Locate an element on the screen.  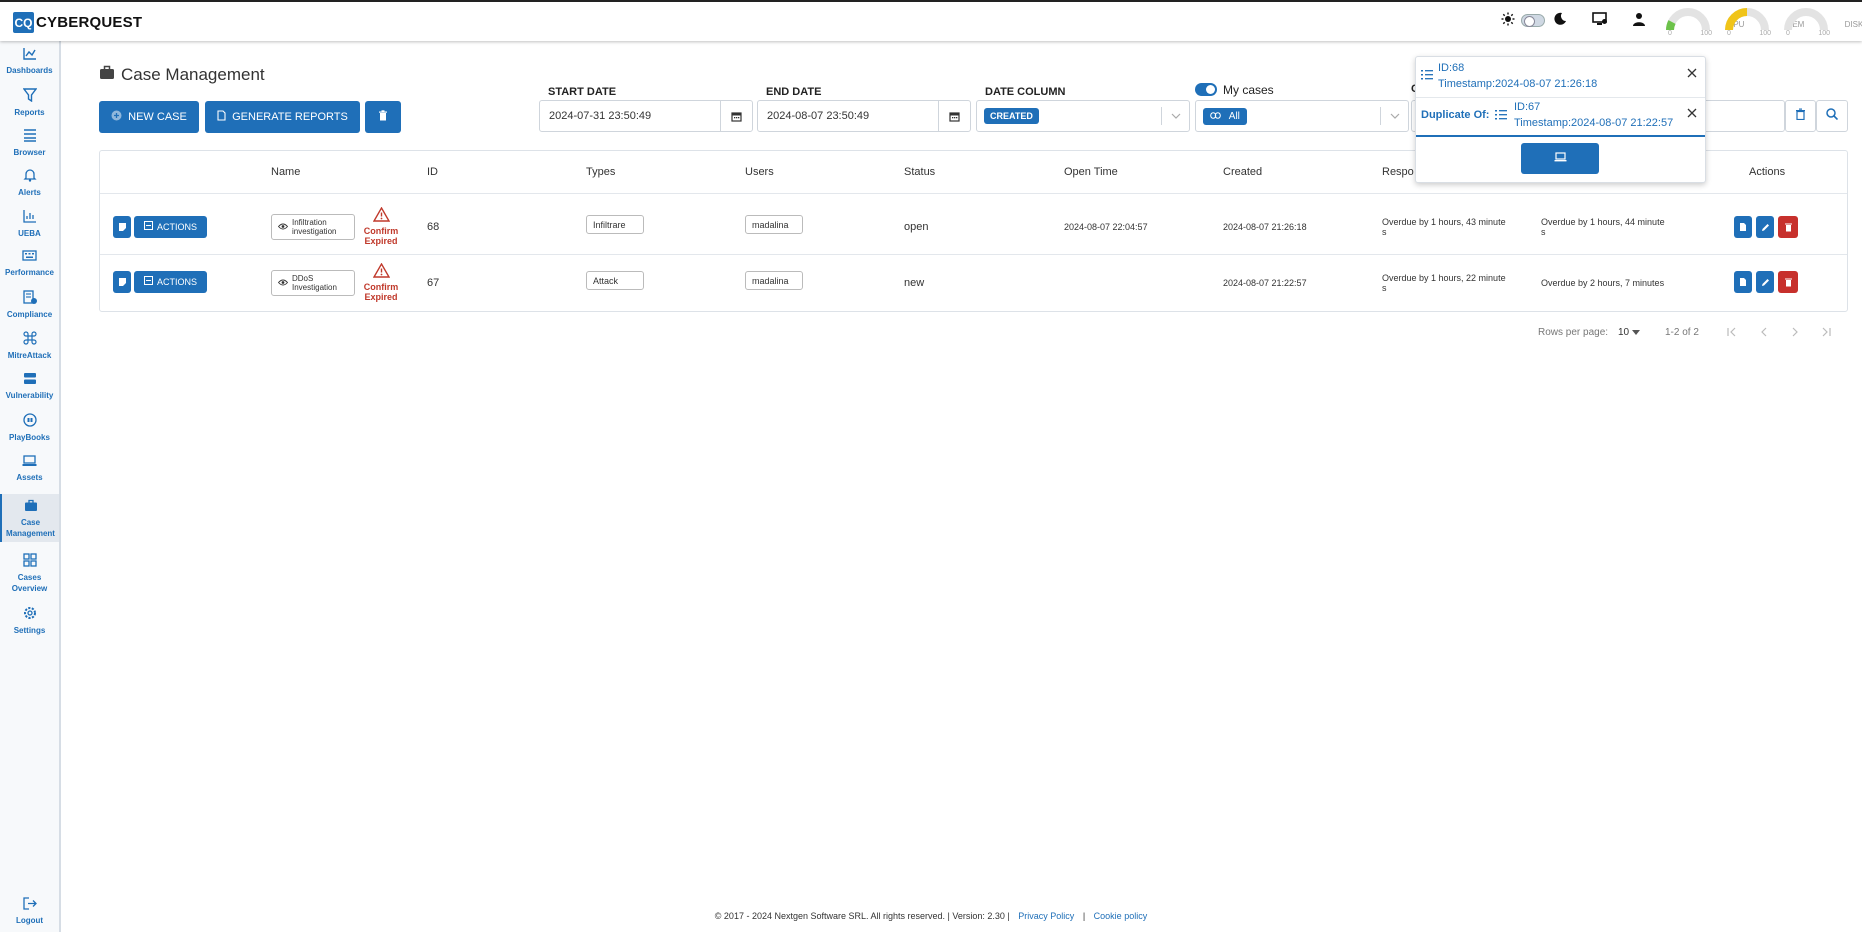
grid-icon is located at coordinates (29, 561).